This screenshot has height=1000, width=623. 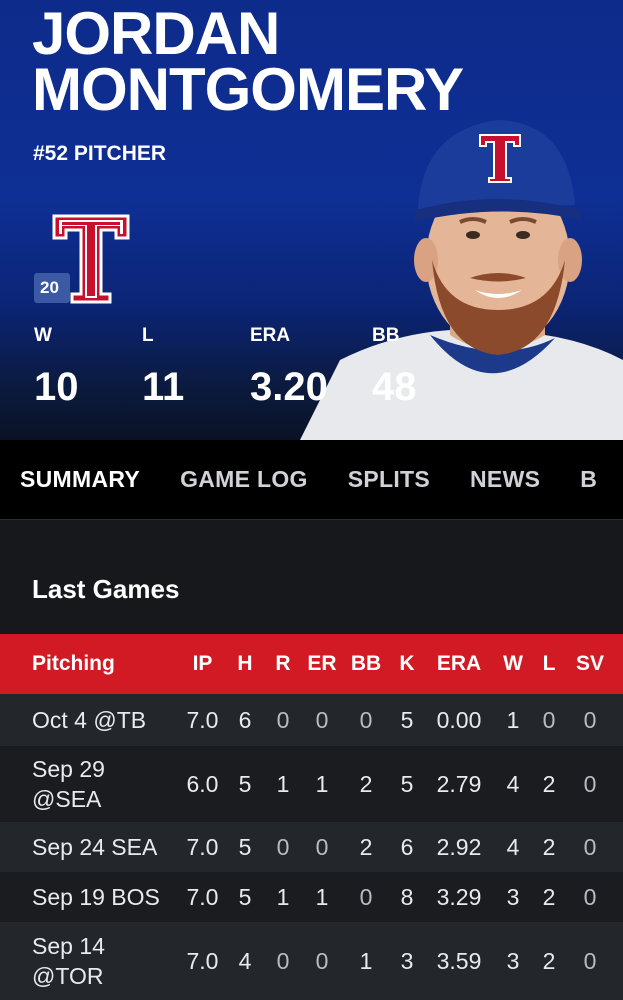 I want to click on era-cell: 3.59, so click(x=459, y=960).